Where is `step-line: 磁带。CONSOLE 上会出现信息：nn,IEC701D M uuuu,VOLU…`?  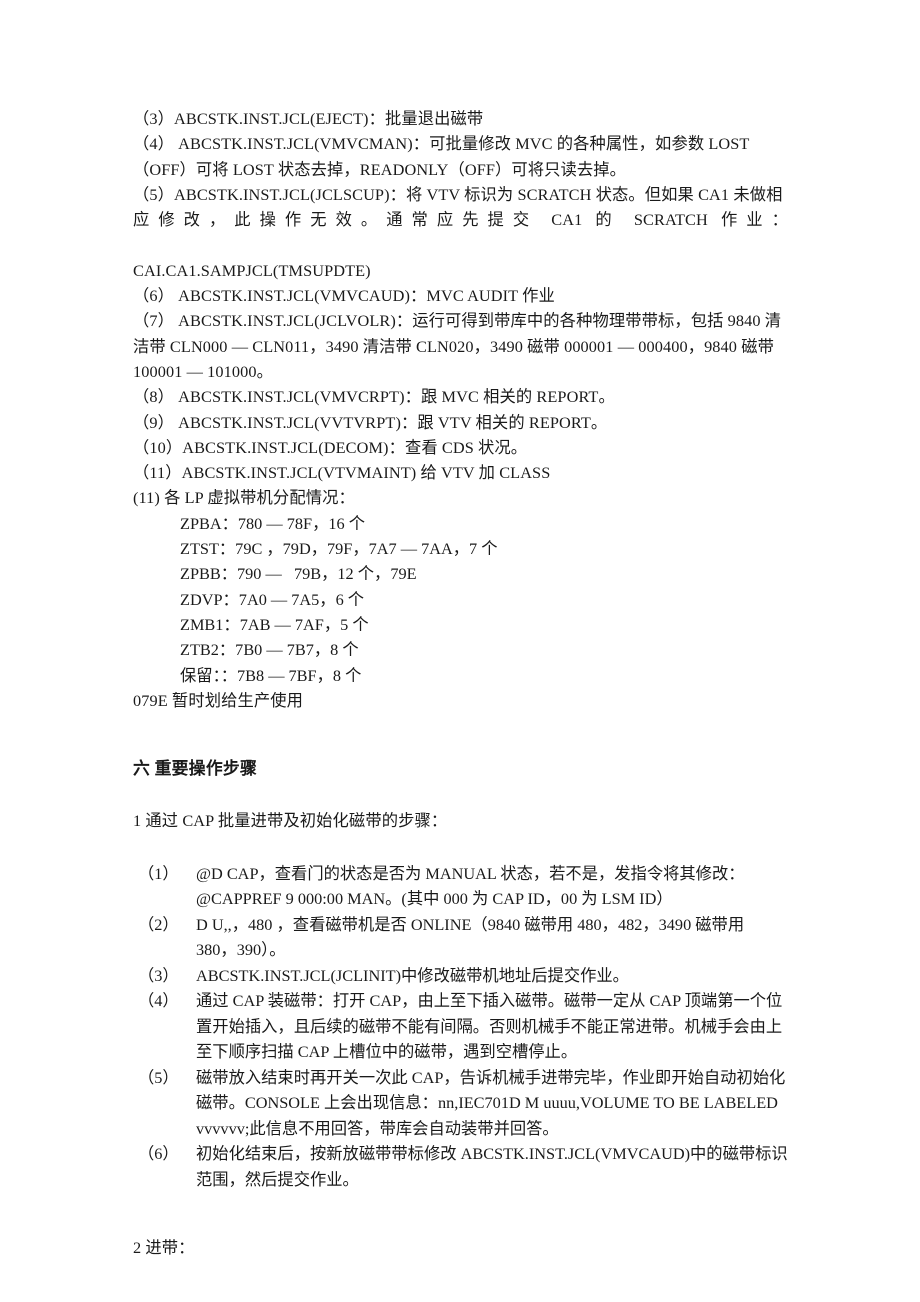
step-line: 磁带。CONSOLE 上会出现信息：nn,IEC701D M uuuu,VOLU… is located at coordinates (487, 1103).